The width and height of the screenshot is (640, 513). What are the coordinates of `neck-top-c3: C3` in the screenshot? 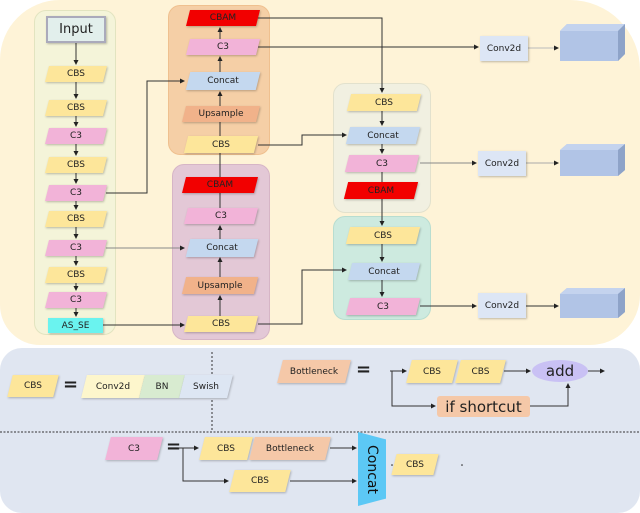 It's located at (223, 47).